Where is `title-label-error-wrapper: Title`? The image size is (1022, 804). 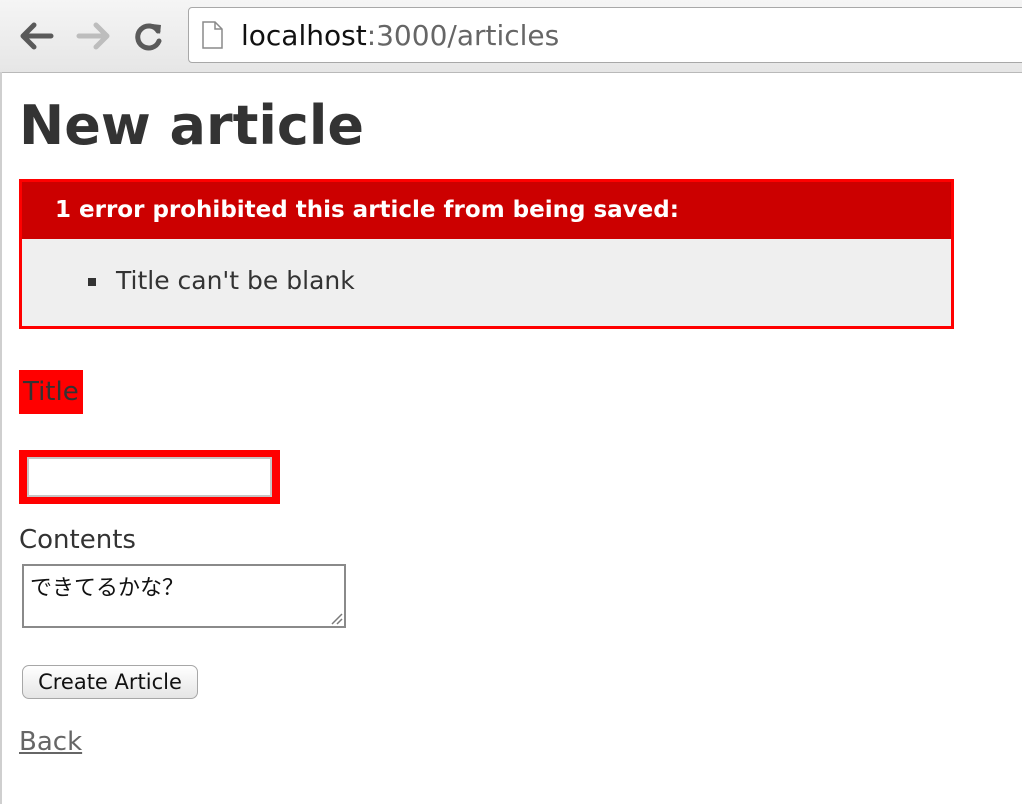 title-label-error-wrapper: Title is located at coordinates (51, 392).